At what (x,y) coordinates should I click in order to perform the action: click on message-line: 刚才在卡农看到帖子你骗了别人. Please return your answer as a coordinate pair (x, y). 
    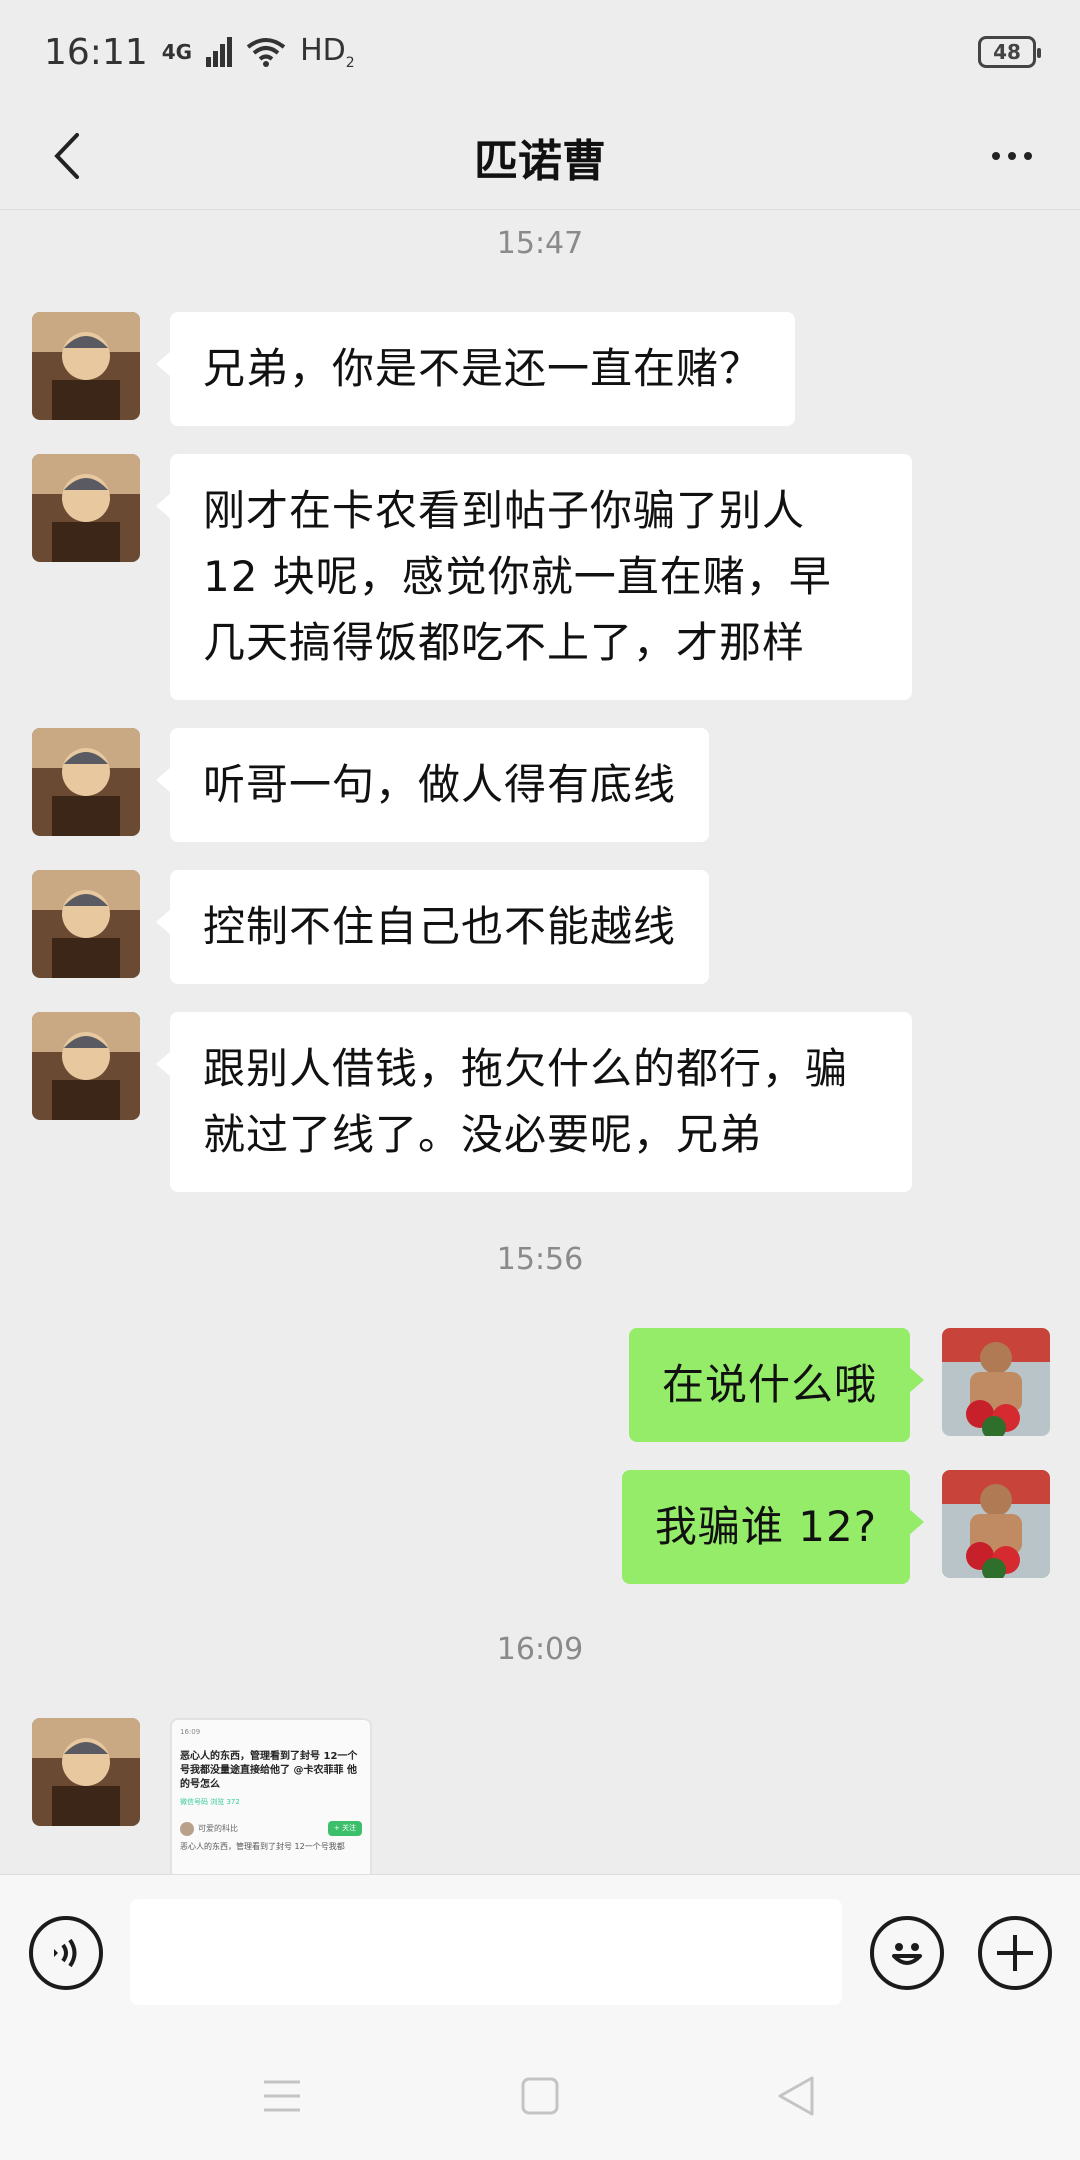
    Looking at the image, I should click on (504, 510).